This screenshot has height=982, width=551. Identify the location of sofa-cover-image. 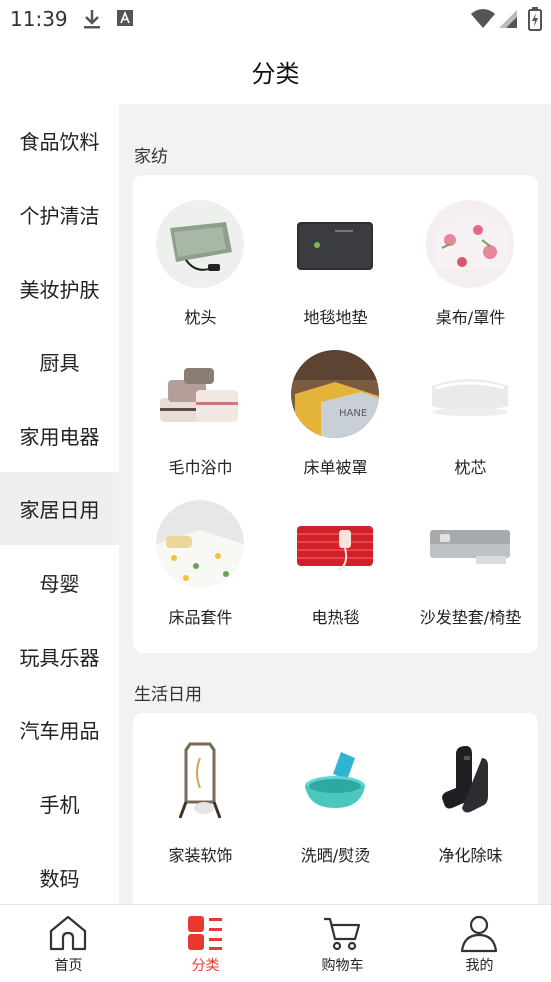
(470, 544).